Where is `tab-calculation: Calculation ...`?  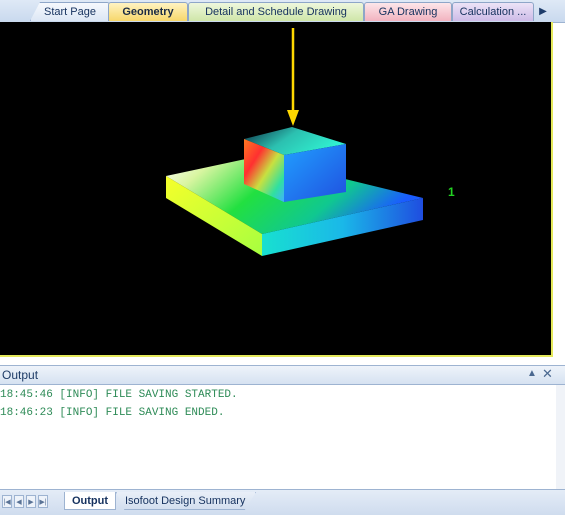
tab-calculation: Calculation ... is located at coordinates (493, 11).